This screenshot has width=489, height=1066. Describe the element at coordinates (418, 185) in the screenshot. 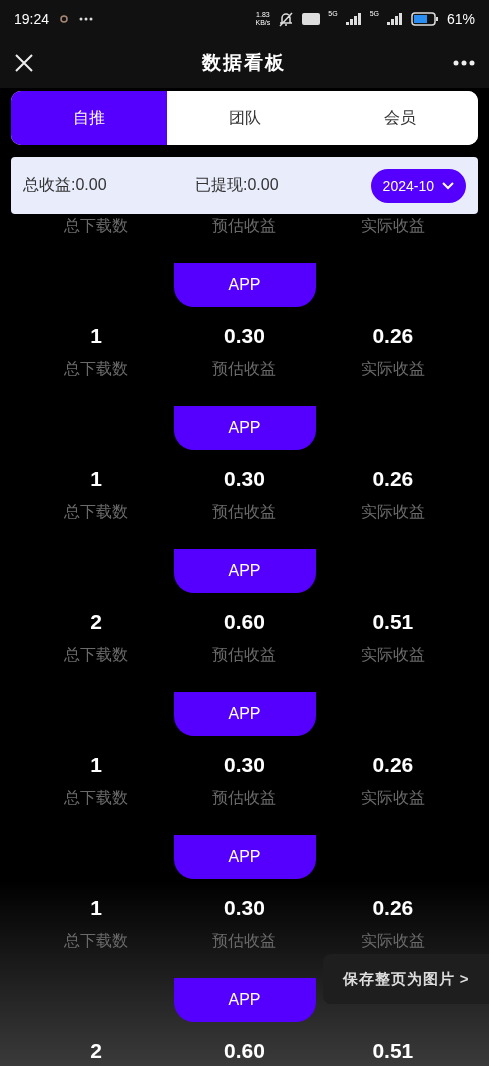

I see `month-picker: 2024-10` at that location.